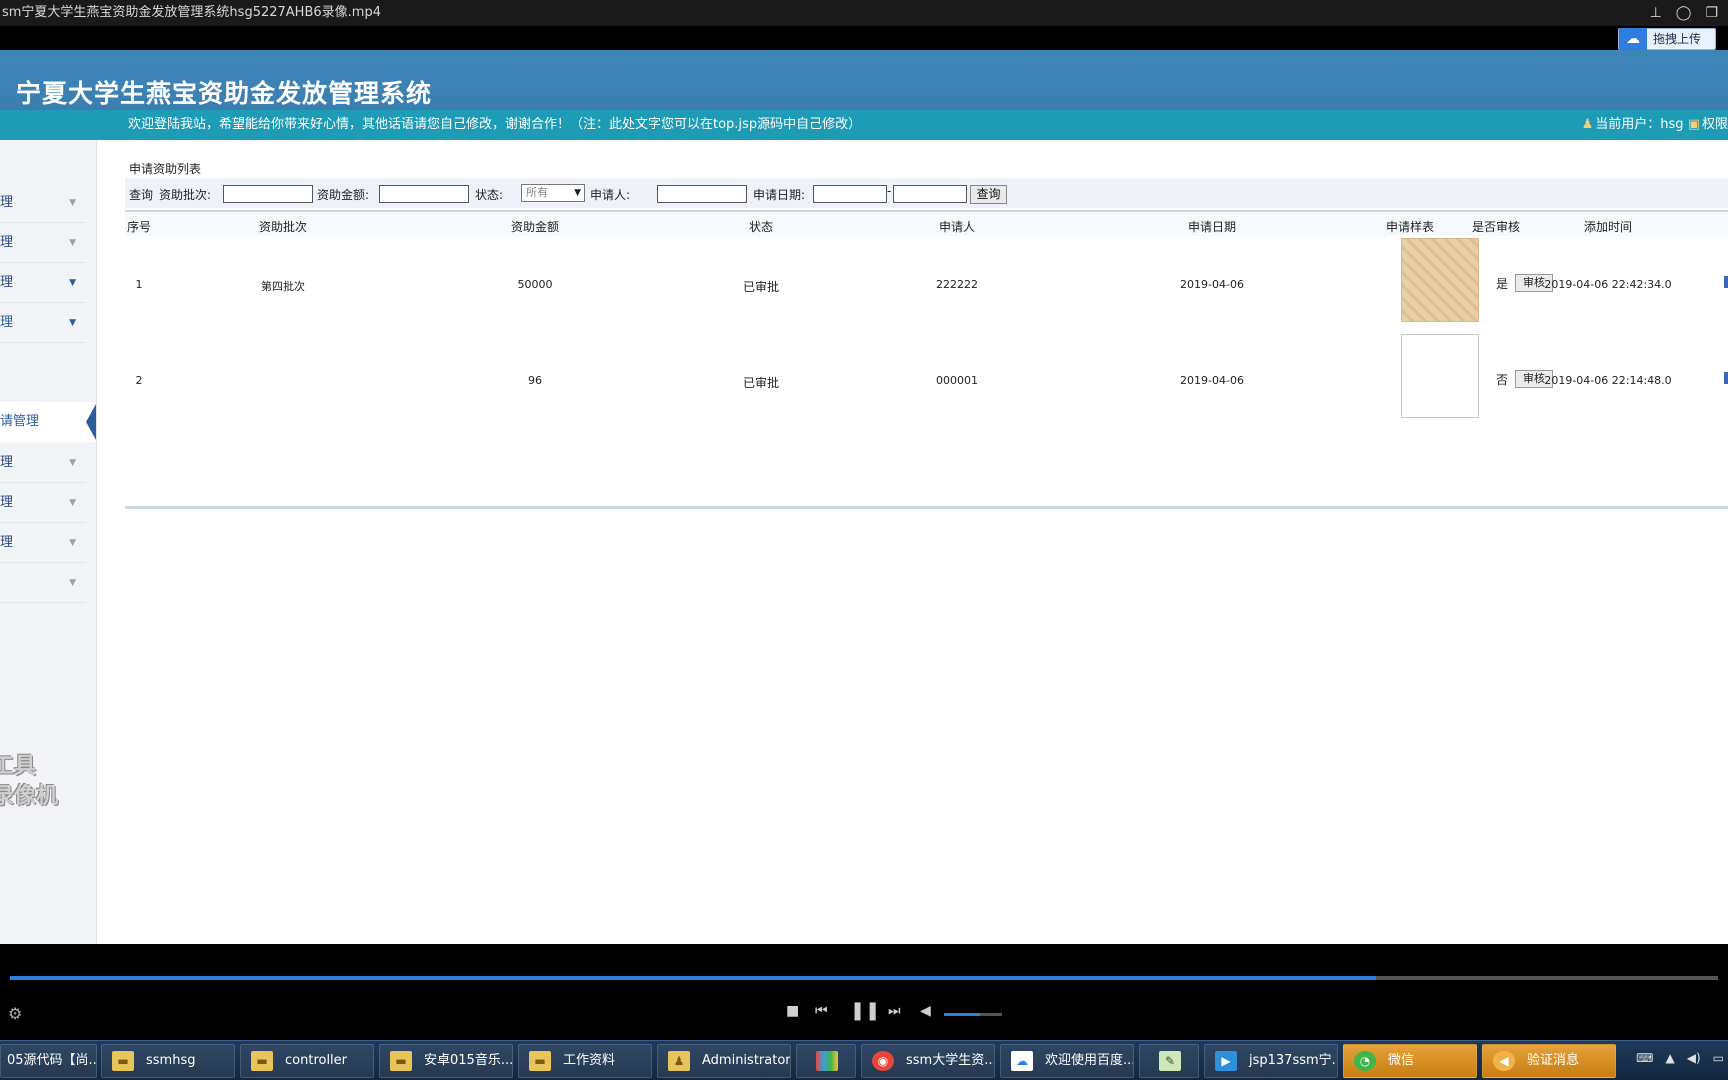 The height and width of the screenshot is (1080, 1728). What do you see at coordinates (1644, 1058) in the screenshot?
I see `keyboard-icon: ⌨` at bounding box center [1644, 1058].